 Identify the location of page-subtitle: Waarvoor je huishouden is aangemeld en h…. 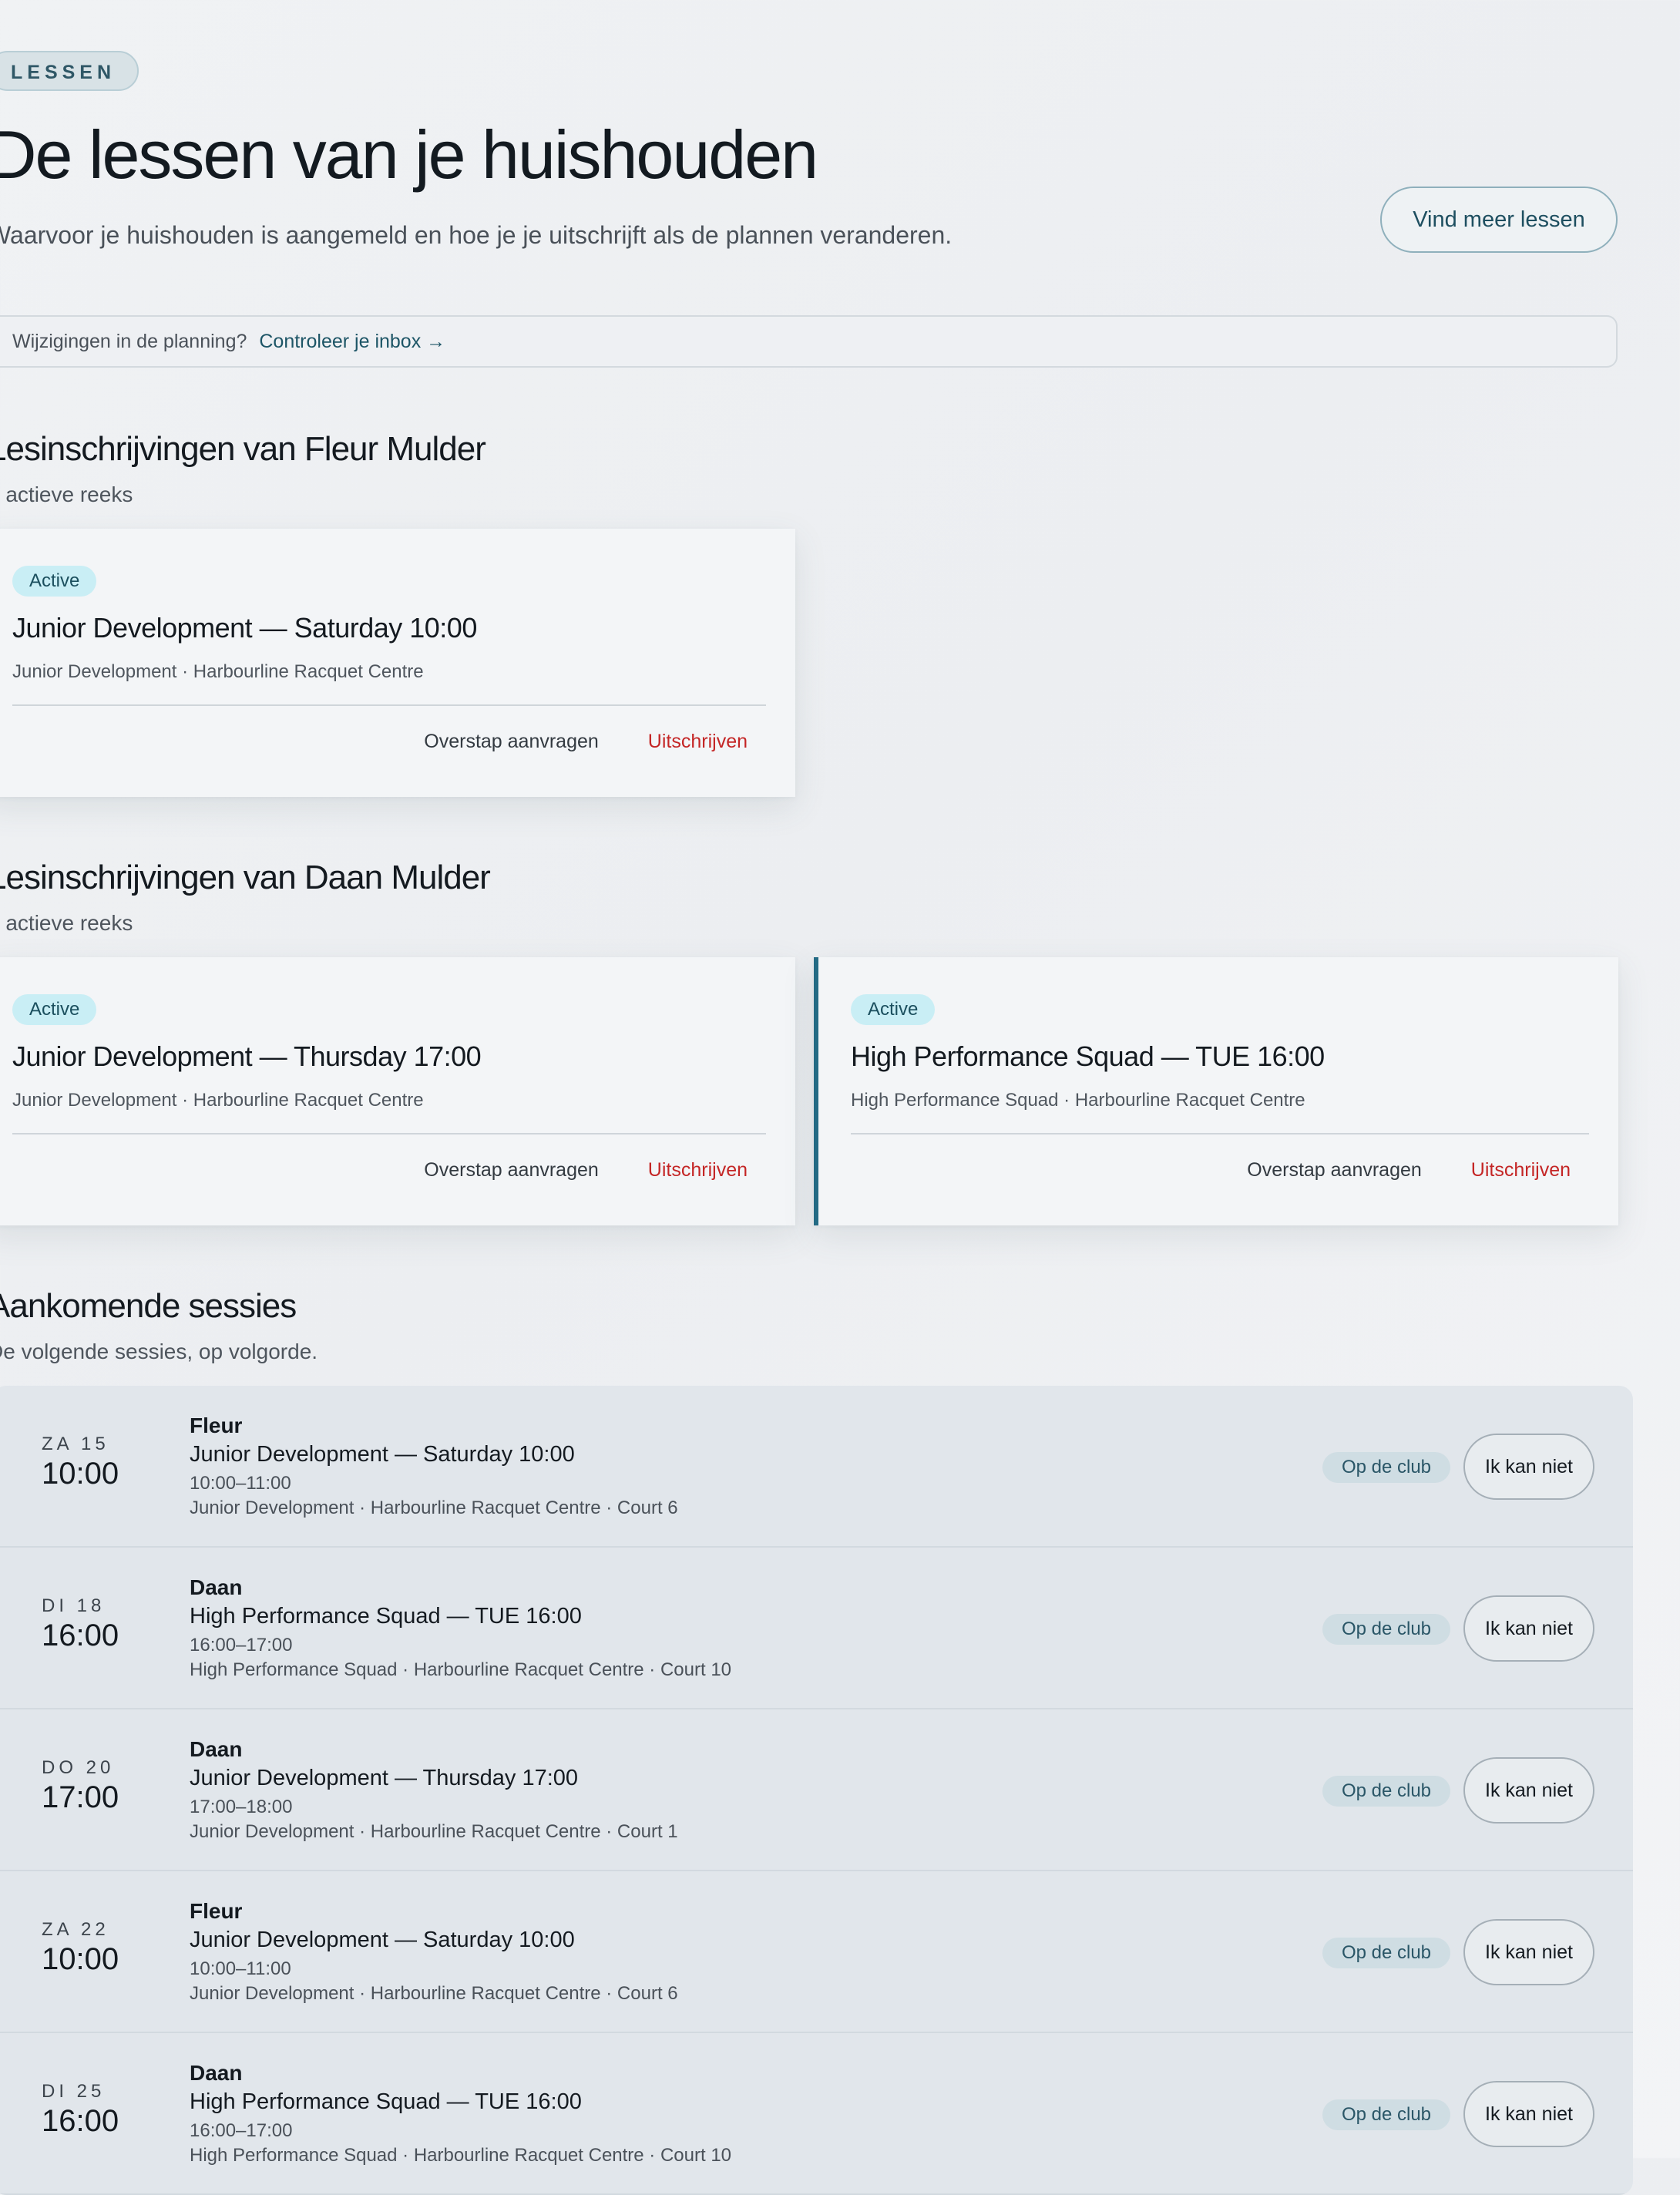
(477, 235).